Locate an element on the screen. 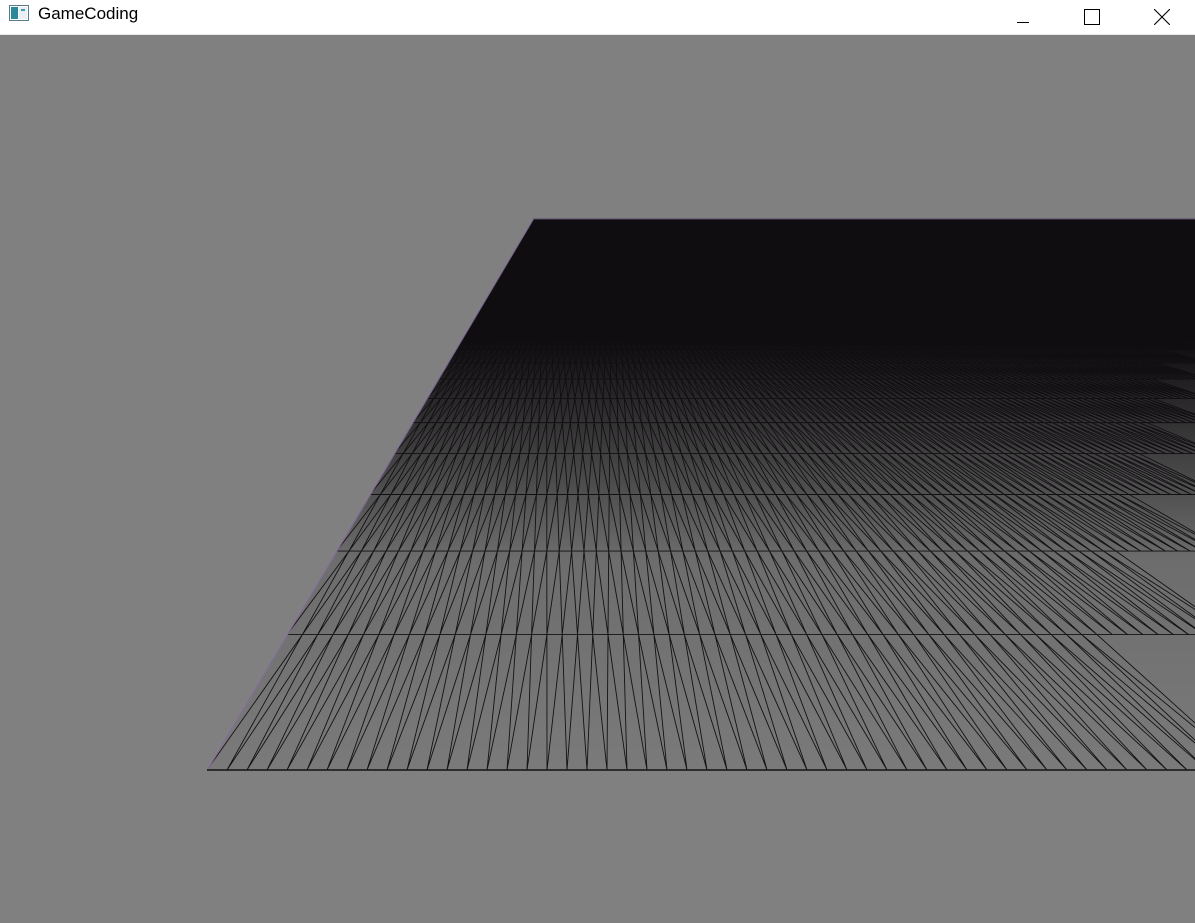 The image size is (1195, 923). maximize-icon is located at coordinates (1092, 17).